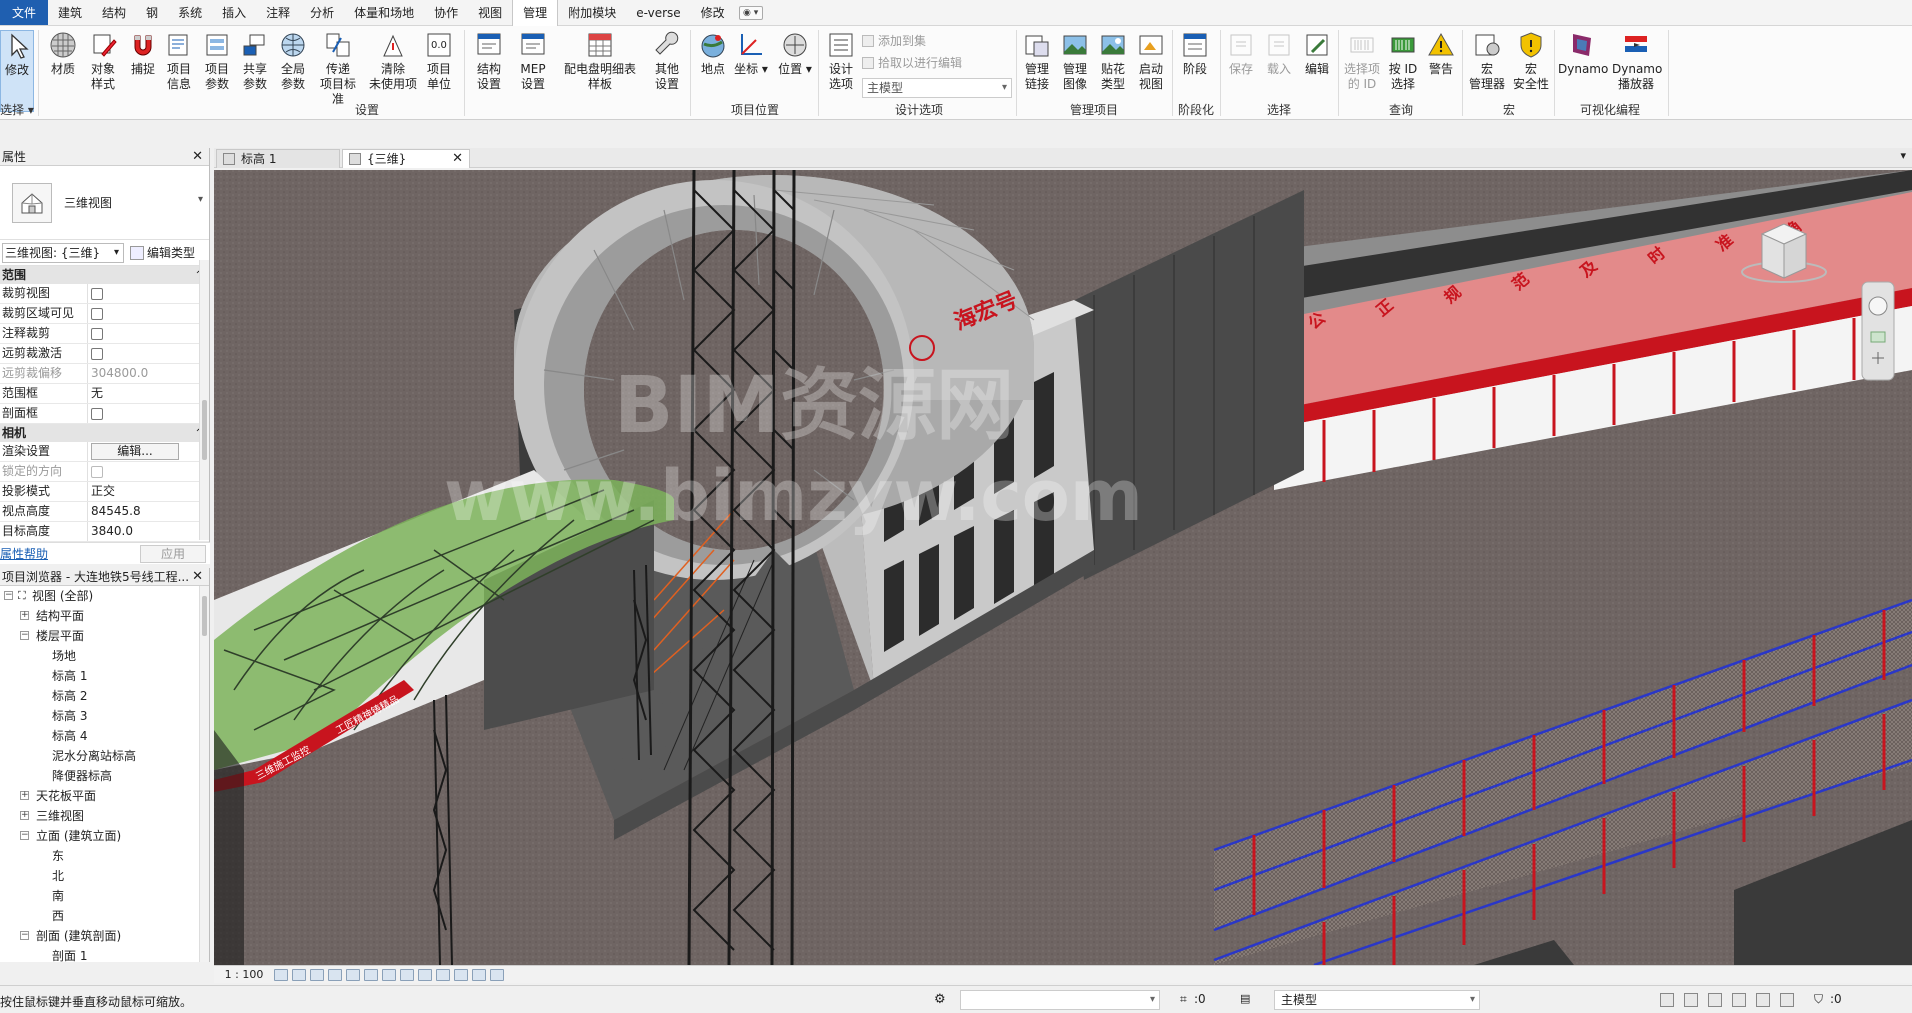 The width and height of the screenshot is (1912, 1013). What do you see at coordinates (162, 252) in the screenshot?
I see `edit-type-button: 编辑类型` at bounding box center [162, 252].